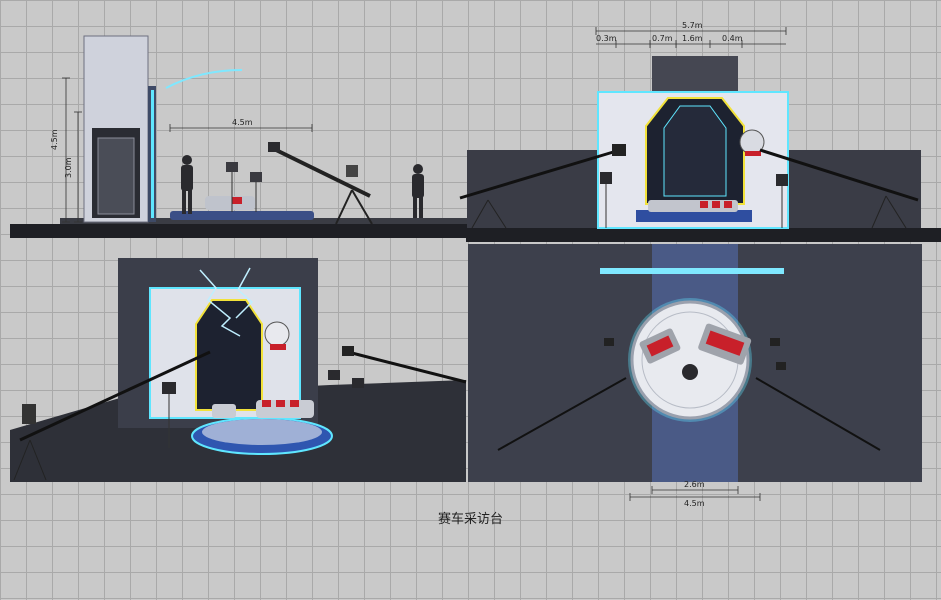 This screenshot has width=941, height=600. What do you see at coordinates (662, 38) in the screenshot?
I see `dim-front-seg: 0.7m` at bounding box center [662, 38].